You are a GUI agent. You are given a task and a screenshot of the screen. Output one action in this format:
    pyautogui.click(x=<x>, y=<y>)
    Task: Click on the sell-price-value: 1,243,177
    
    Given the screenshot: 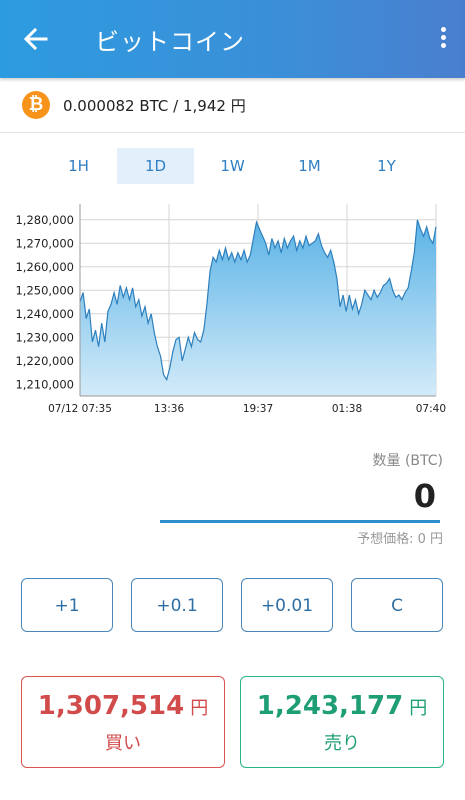 What is the action you would take?
    pyautogui.click(x=330, y=706)
    